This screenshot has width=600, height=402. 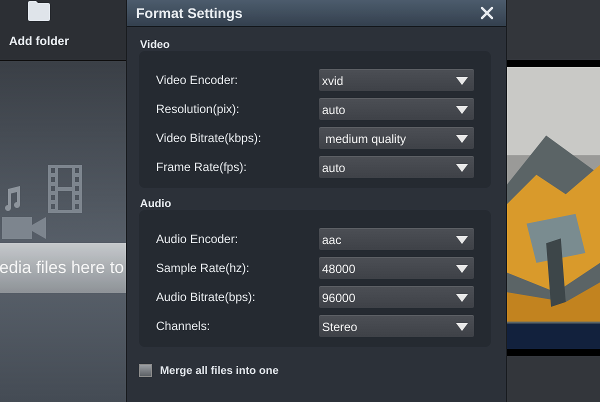 I want to click on field-label: Audio Bitrate(bps):, so click(x=206, y=297).